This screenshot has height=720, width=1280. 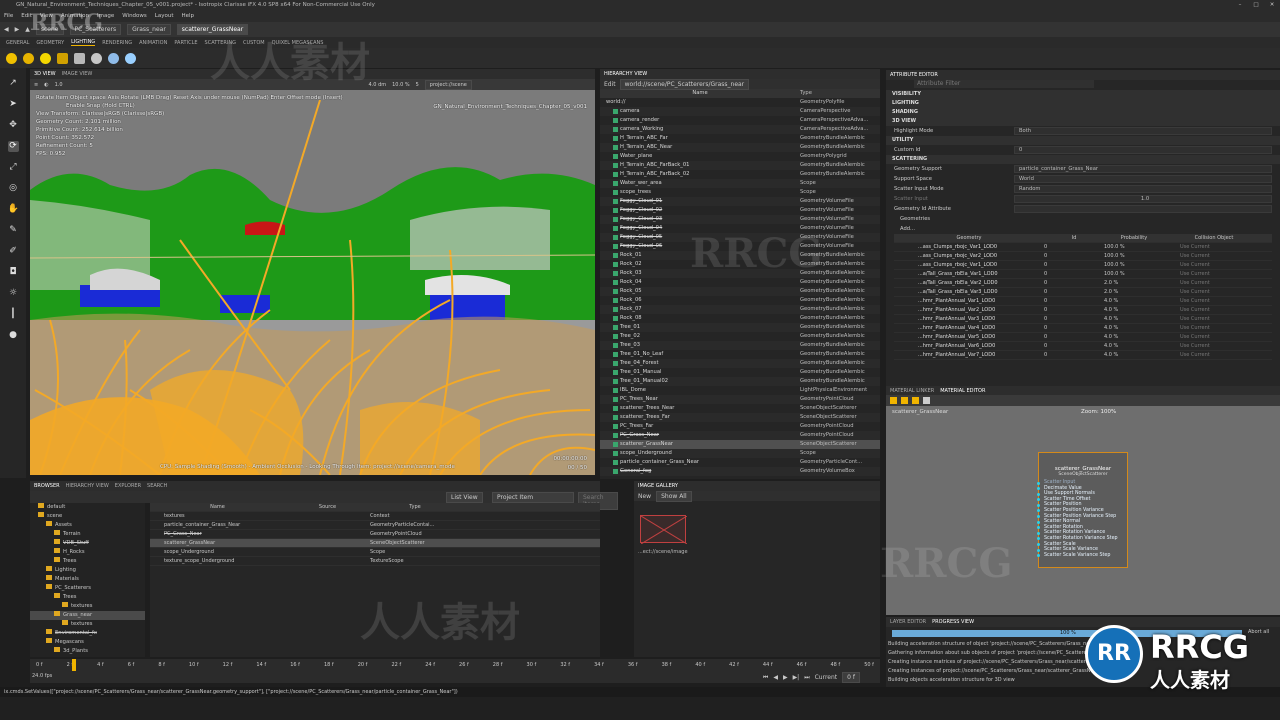 What do you see at coordinates (46, 85) in the screenshot?
I see `shading-icon: ◐` at bounding box center [46, 85].